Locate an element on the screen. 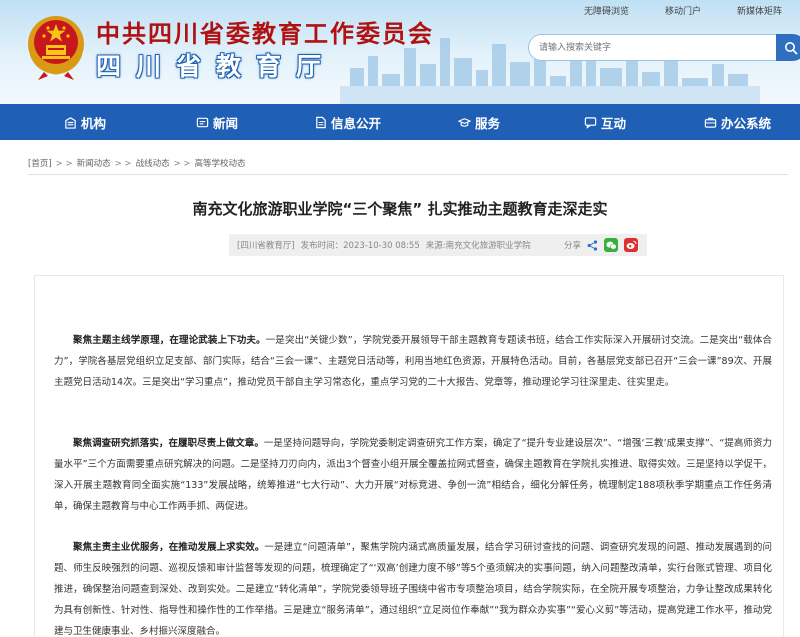  paragraph-lead: 聚焦主题主线学原理，在理论武装上下功夫。 is located at coordinates (169, 340).